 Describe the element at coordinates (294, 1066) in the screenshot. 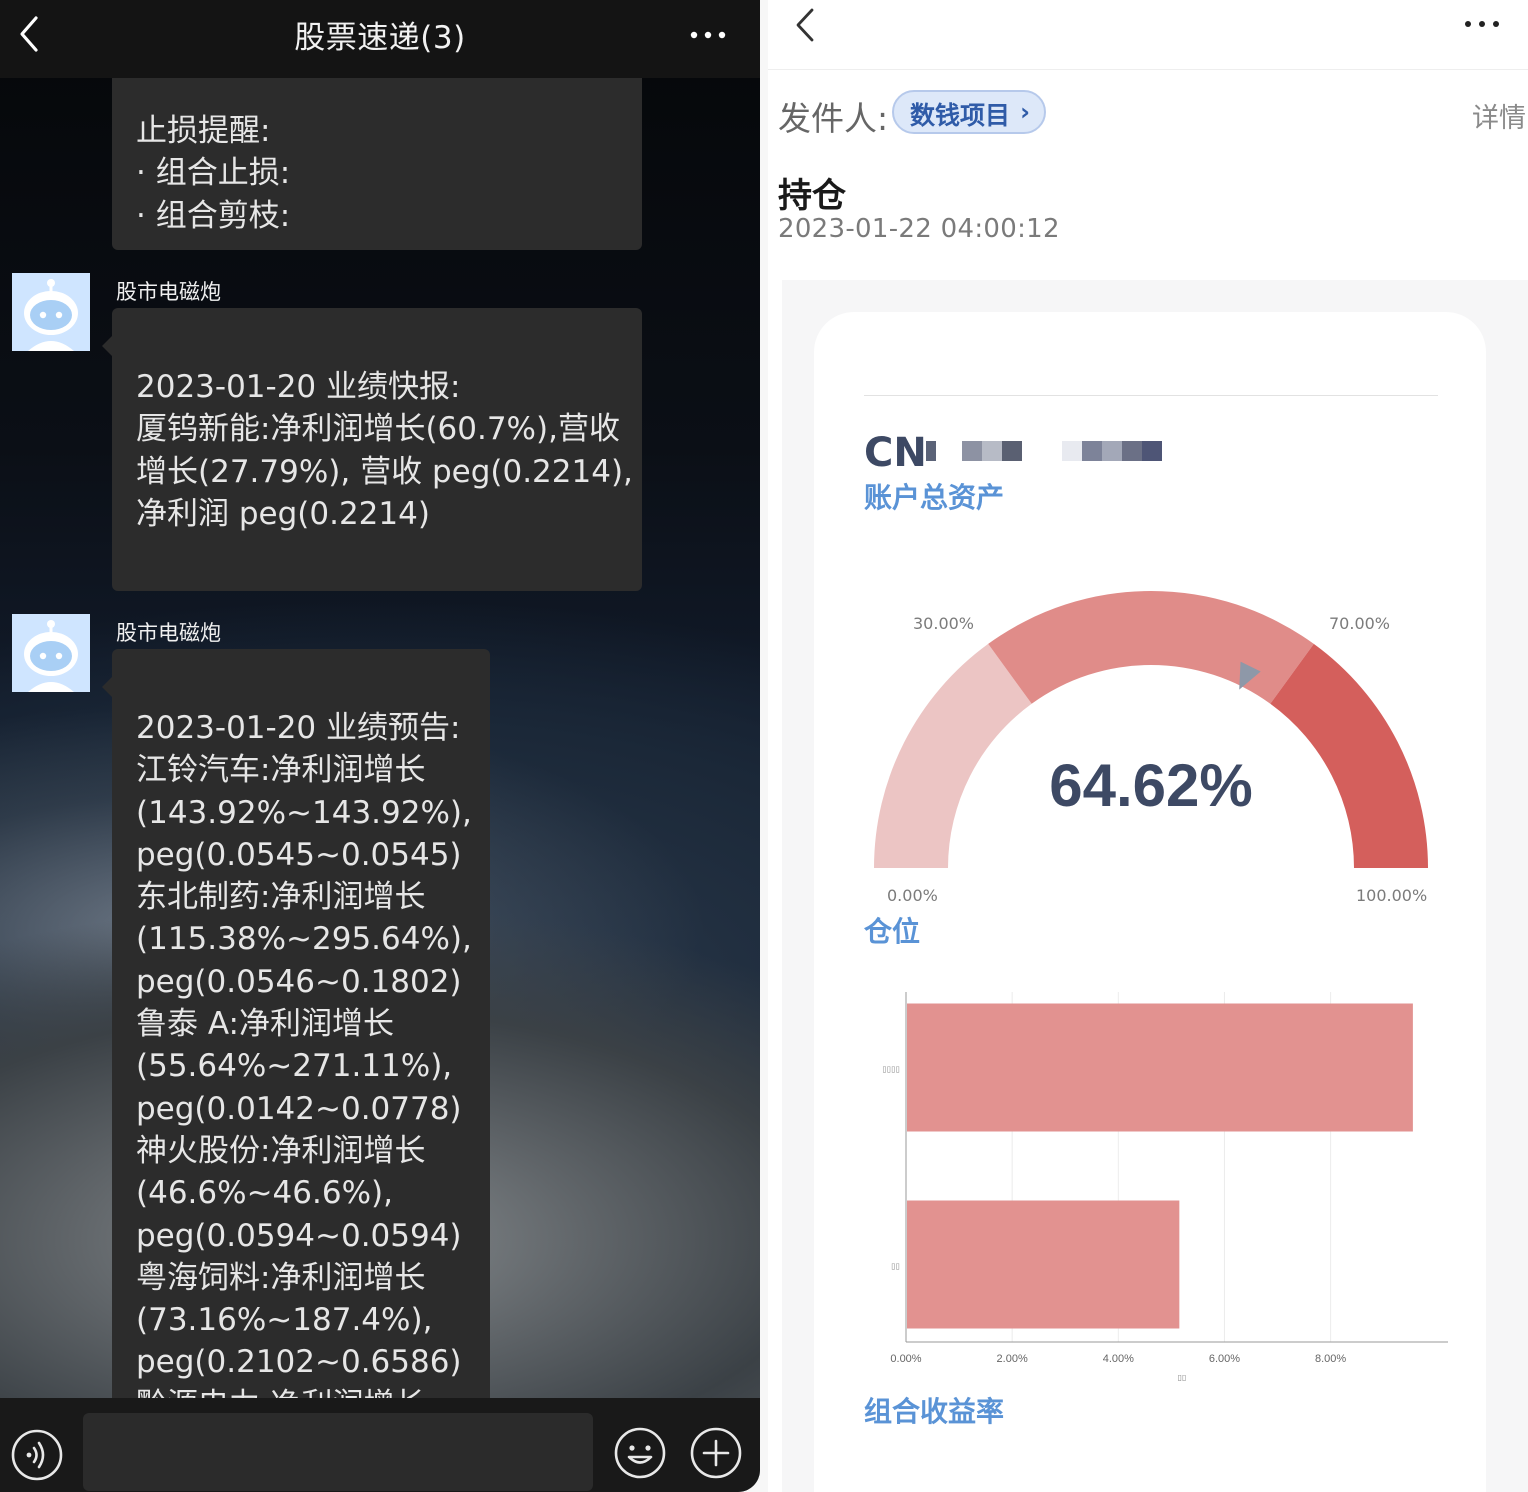

I see `message-line: (55.64%~271.11%),` at that location.